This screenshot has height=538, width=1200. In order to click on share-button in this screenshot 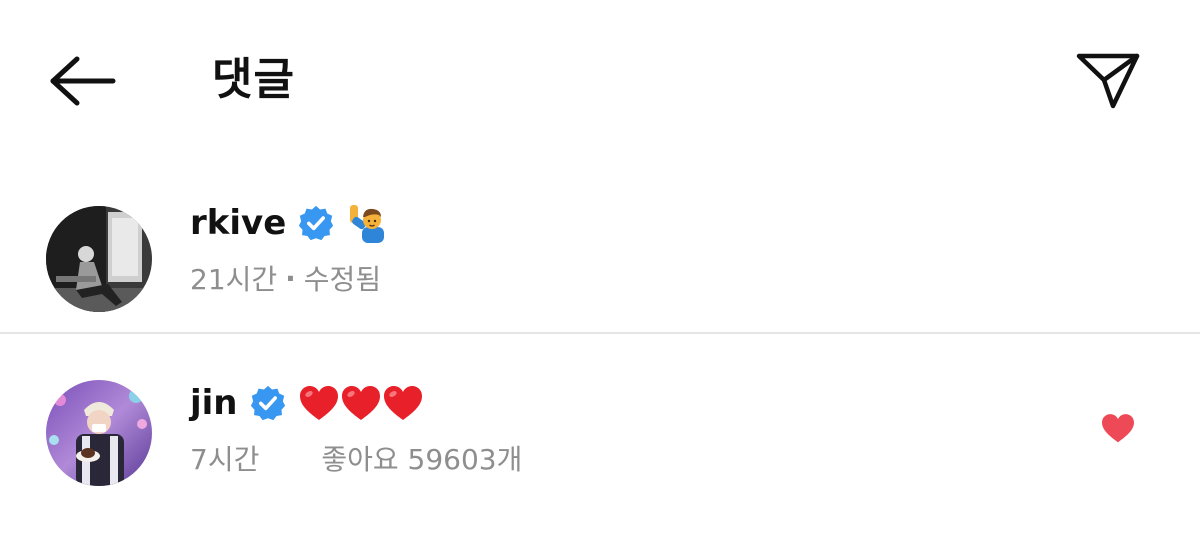, I will do `click(1108, 80)`.